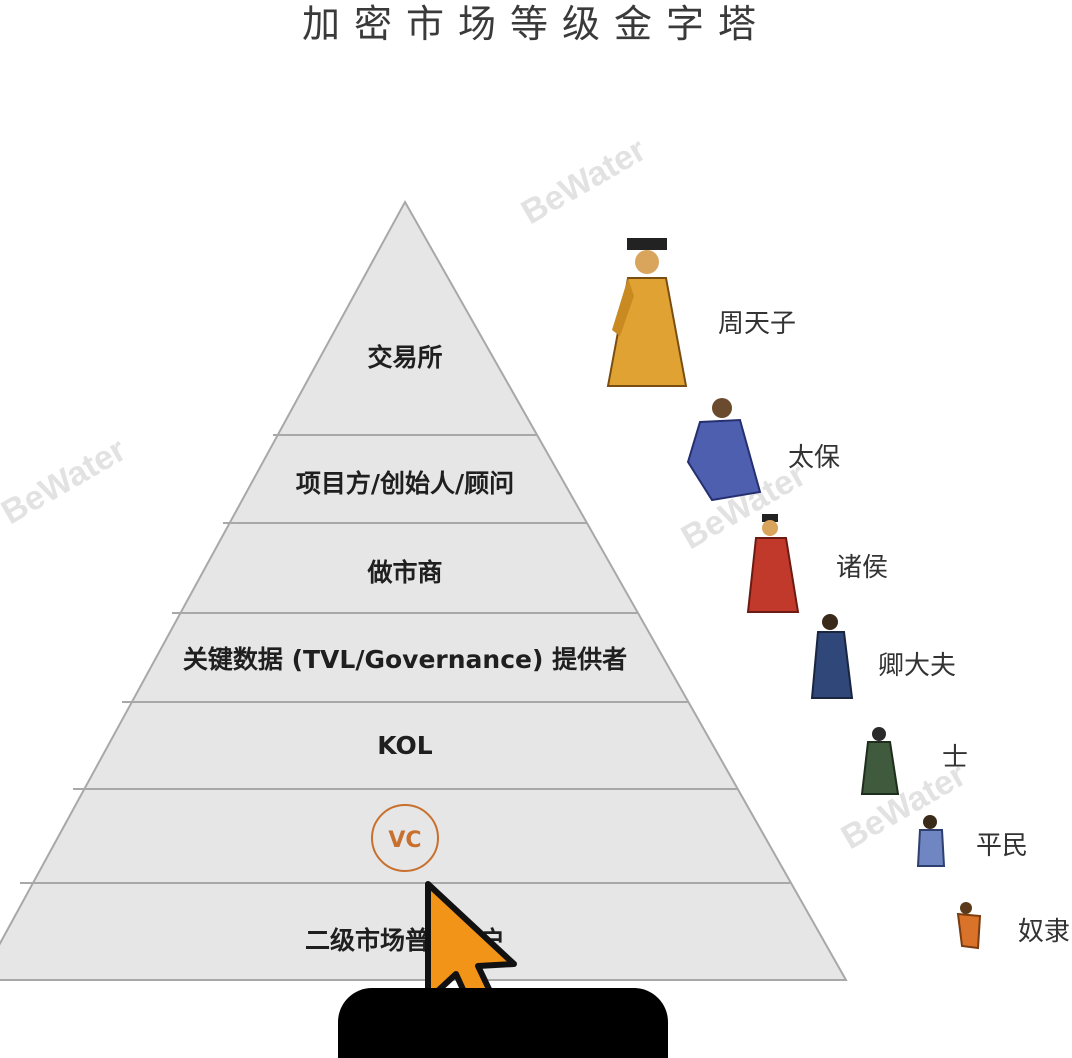 This screenshot has height=1058, width=1072. Describe the element at coordinates (724, 450) in the screenshot. I see `grand-protector-figure-icon` at that location.